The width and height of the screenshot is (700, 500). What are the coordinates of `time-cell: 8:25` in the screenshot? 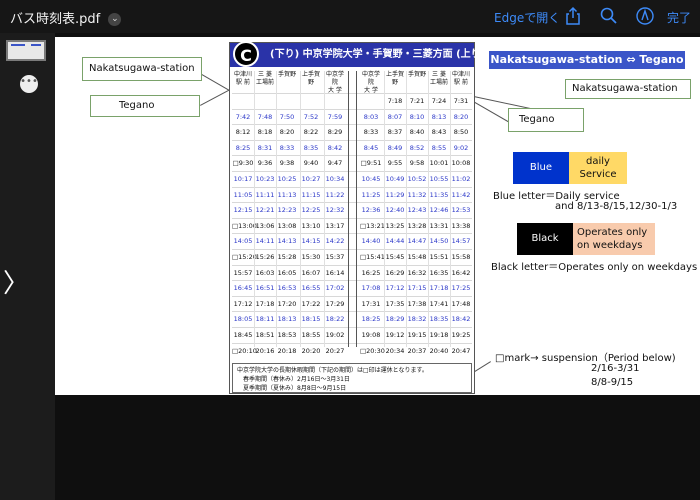 It's located at (243, 147).